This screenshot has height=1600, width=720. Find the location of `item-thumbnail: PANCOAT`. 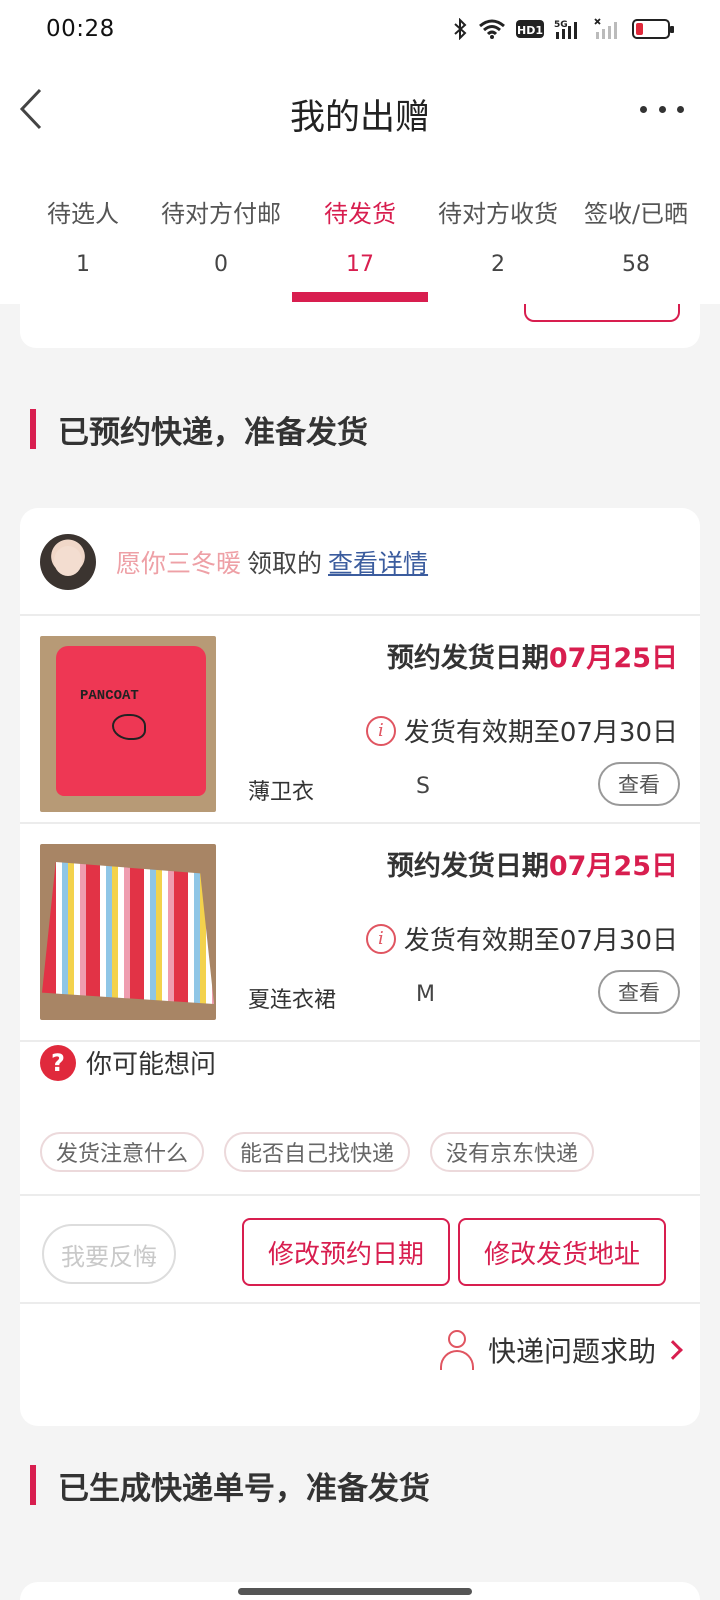

item-thumbnail: PANCOAT is located at coordinates (128, 724).